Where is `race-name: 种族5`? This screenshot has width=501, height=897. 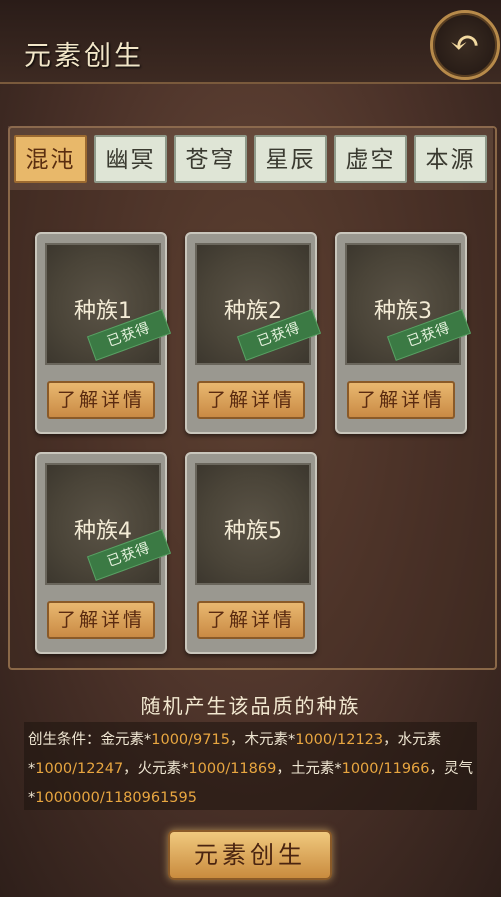 race-name: 种族5 is located at coordinates (253, 531).